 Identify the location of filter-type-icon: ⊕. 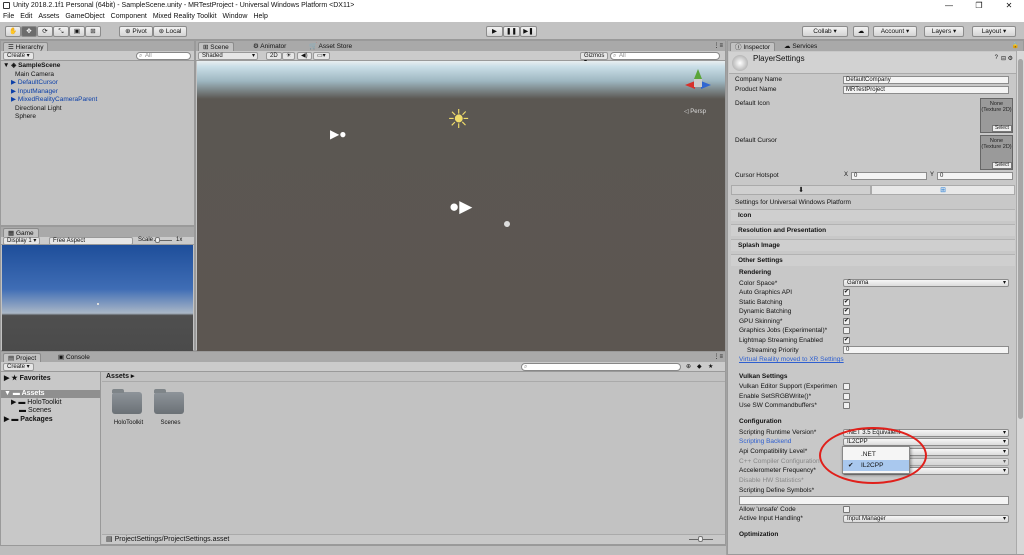
(688, 366).